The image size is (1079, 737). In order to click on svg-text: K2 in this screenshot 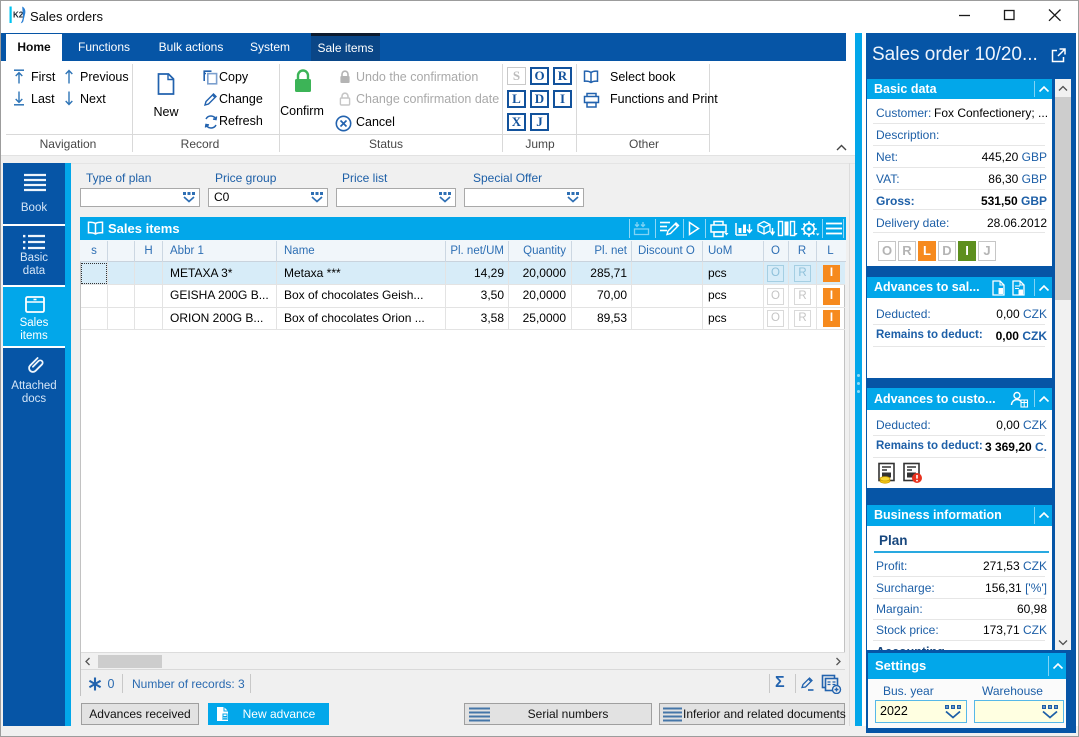, I will do `click(18, 15)`.